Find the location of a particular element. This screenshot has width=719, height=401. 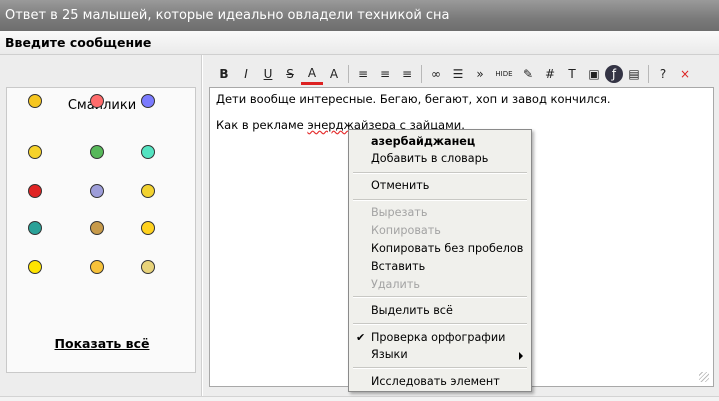

submenu-arrow-icon is located at coordinates (521, 356).